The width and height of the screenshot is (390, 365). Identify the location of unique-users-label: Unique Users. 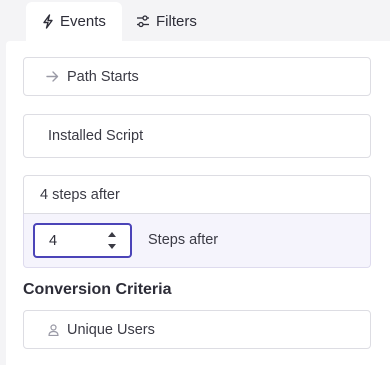
(111, 329).